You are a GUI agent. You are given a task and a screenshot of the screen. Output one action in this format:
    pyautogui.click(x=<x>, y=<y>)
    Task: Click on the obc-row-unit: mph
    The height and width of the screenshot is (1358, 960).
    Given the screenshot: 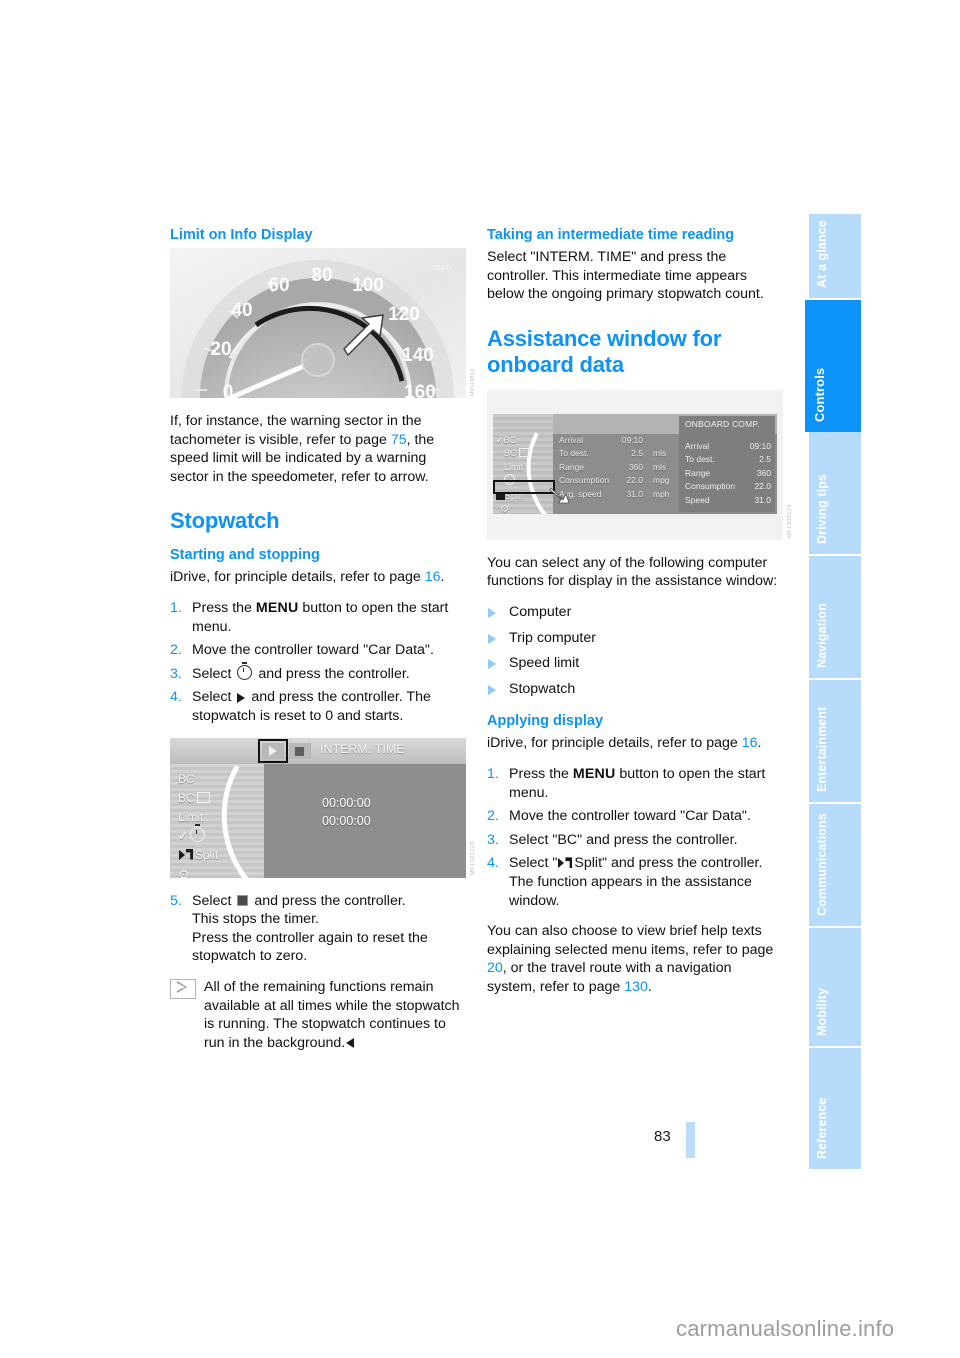 What is the action you would take?
    pyautogui.click(x=661, y=493)
    